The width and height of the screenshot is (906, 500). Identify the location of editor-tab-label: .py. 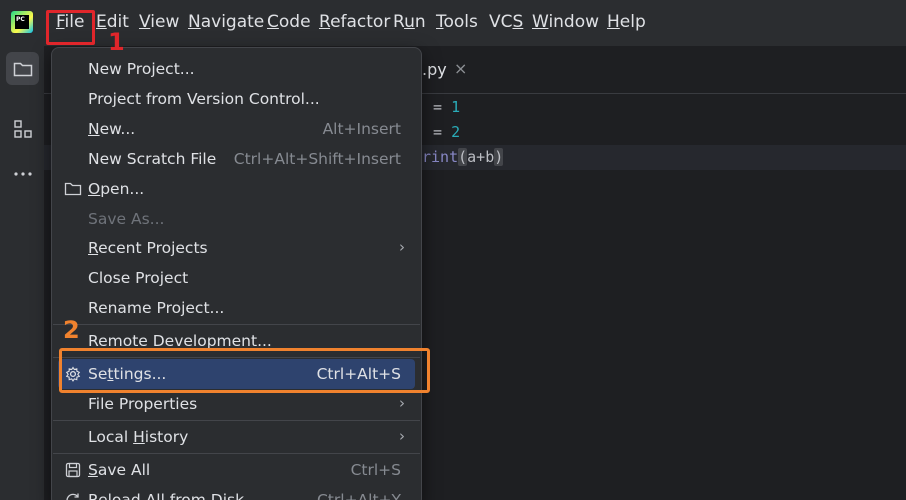
(434, 69).